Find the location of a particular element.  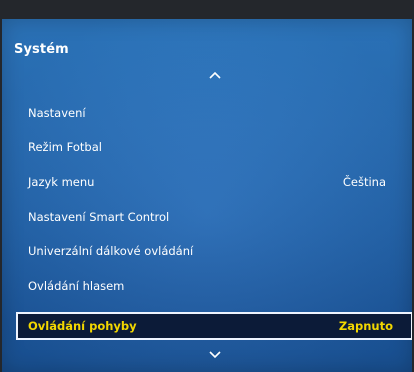

menu-item-label: Ovládání hlasem is located at coordinates (76, 286).